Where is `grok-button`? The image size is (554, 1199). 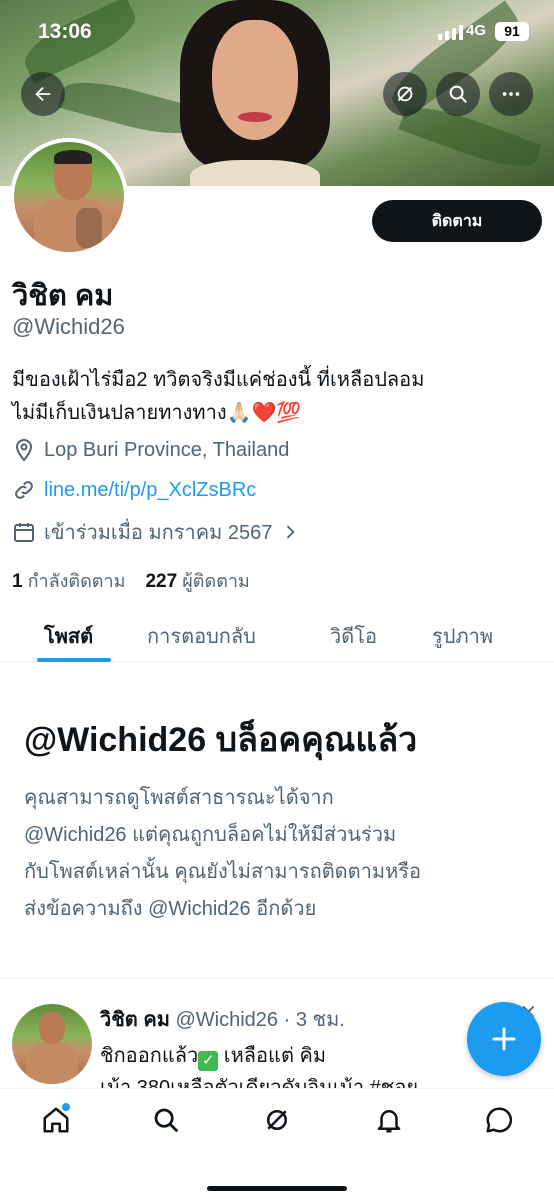 grok-button is located at coordinates (405, 94).